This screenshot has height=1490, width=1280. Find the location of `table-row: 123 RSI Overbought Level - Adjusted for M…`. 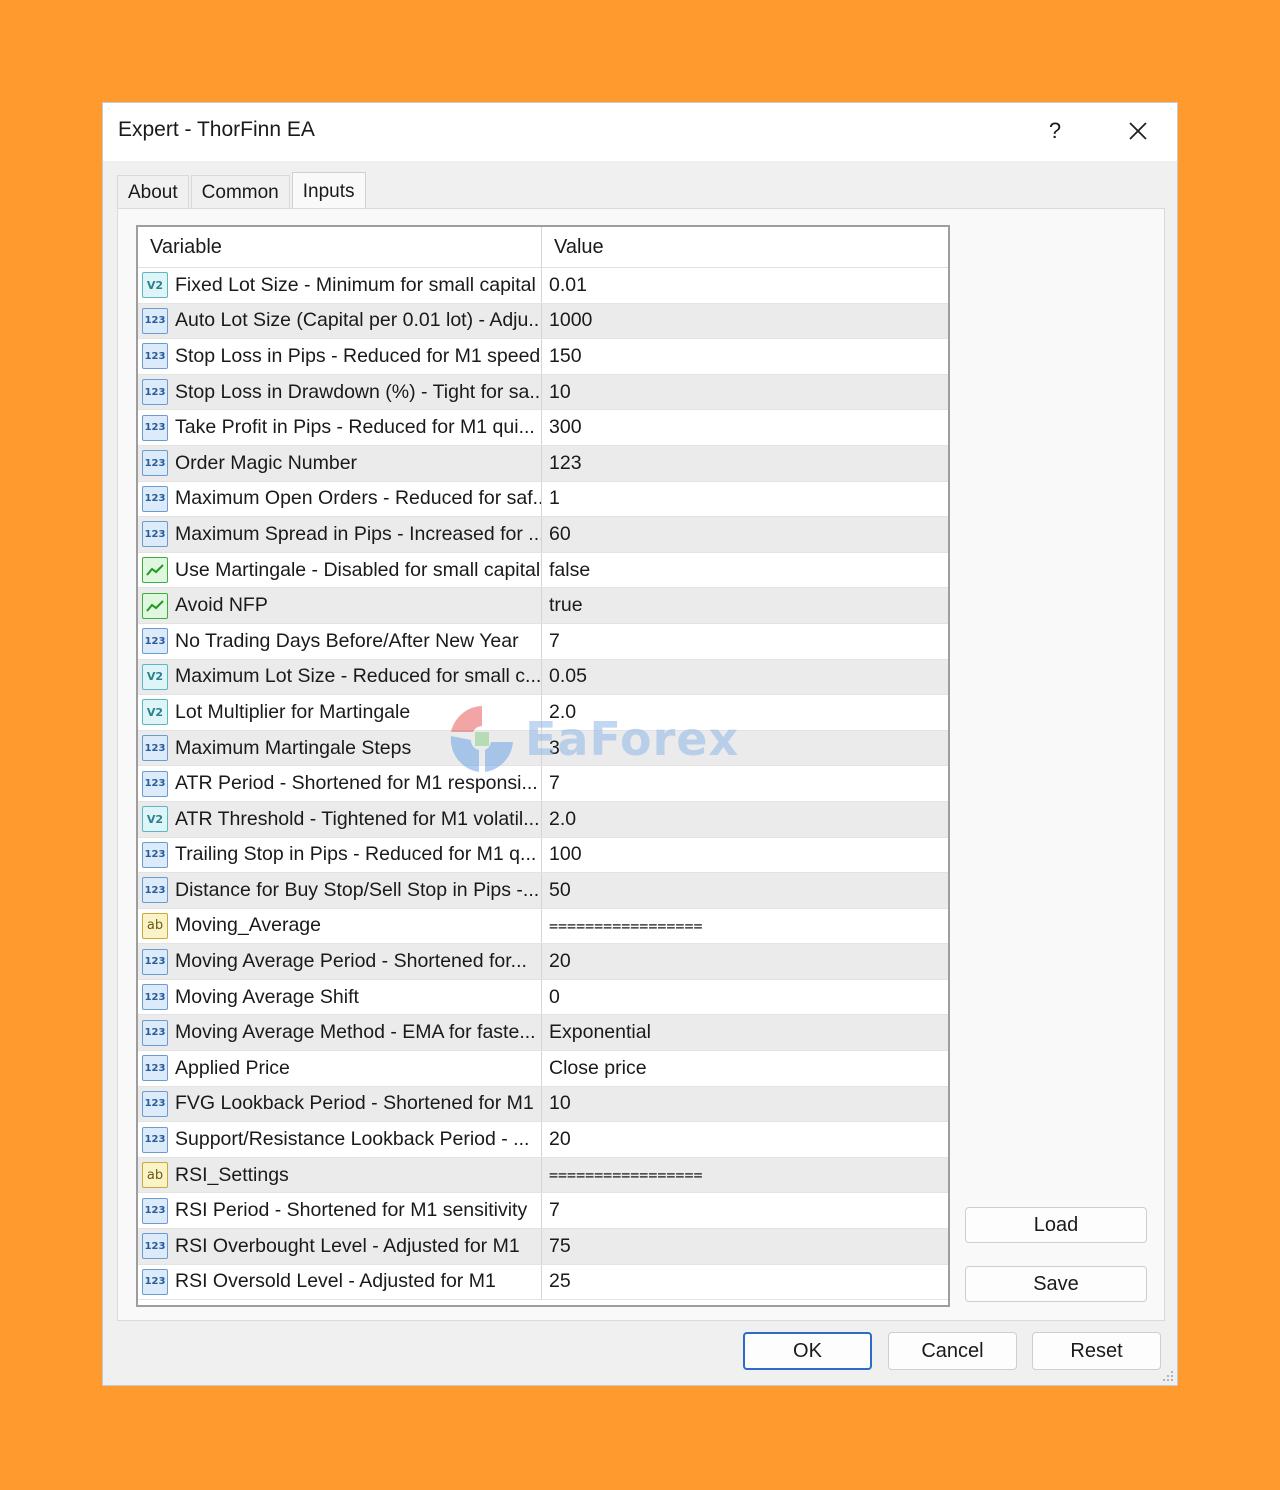

table-row: 123 RSI Overbought Level - Adjusted for M… is located at coordinates (543, 1247).